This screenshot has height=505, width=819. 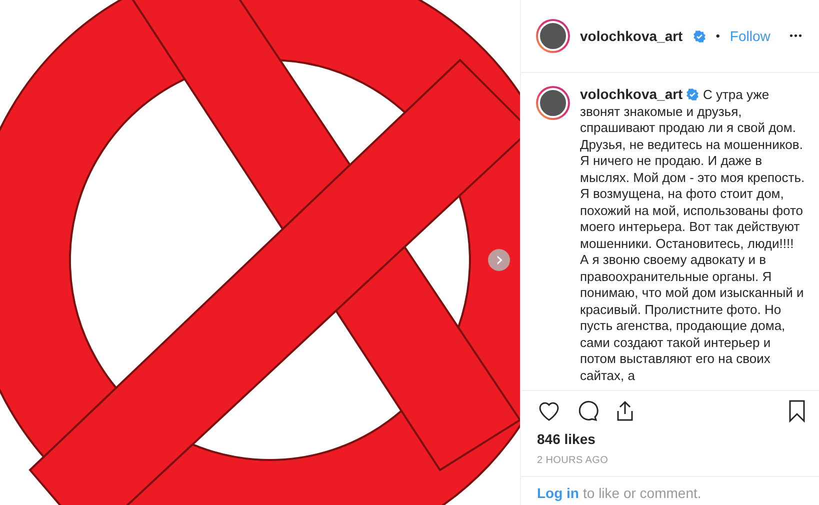 I want to click on more-options-button: •••, so click(x=796, y=36).